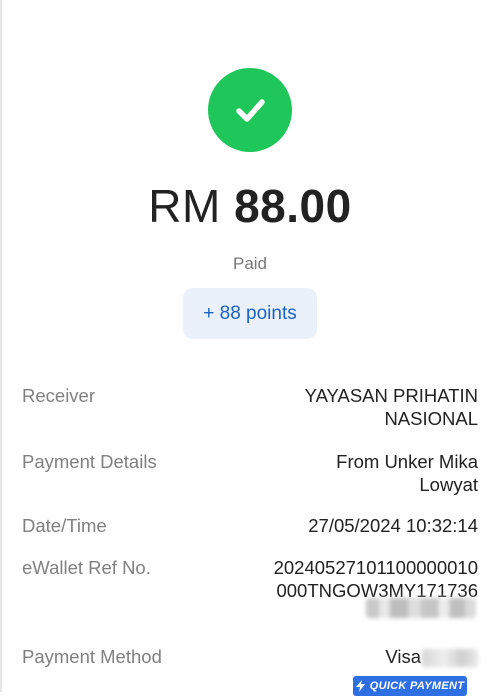  What do you see at coordinates (58, 395) in the screenshot?
I see `detail-label: Receiver` at bounding box center [58, 395].